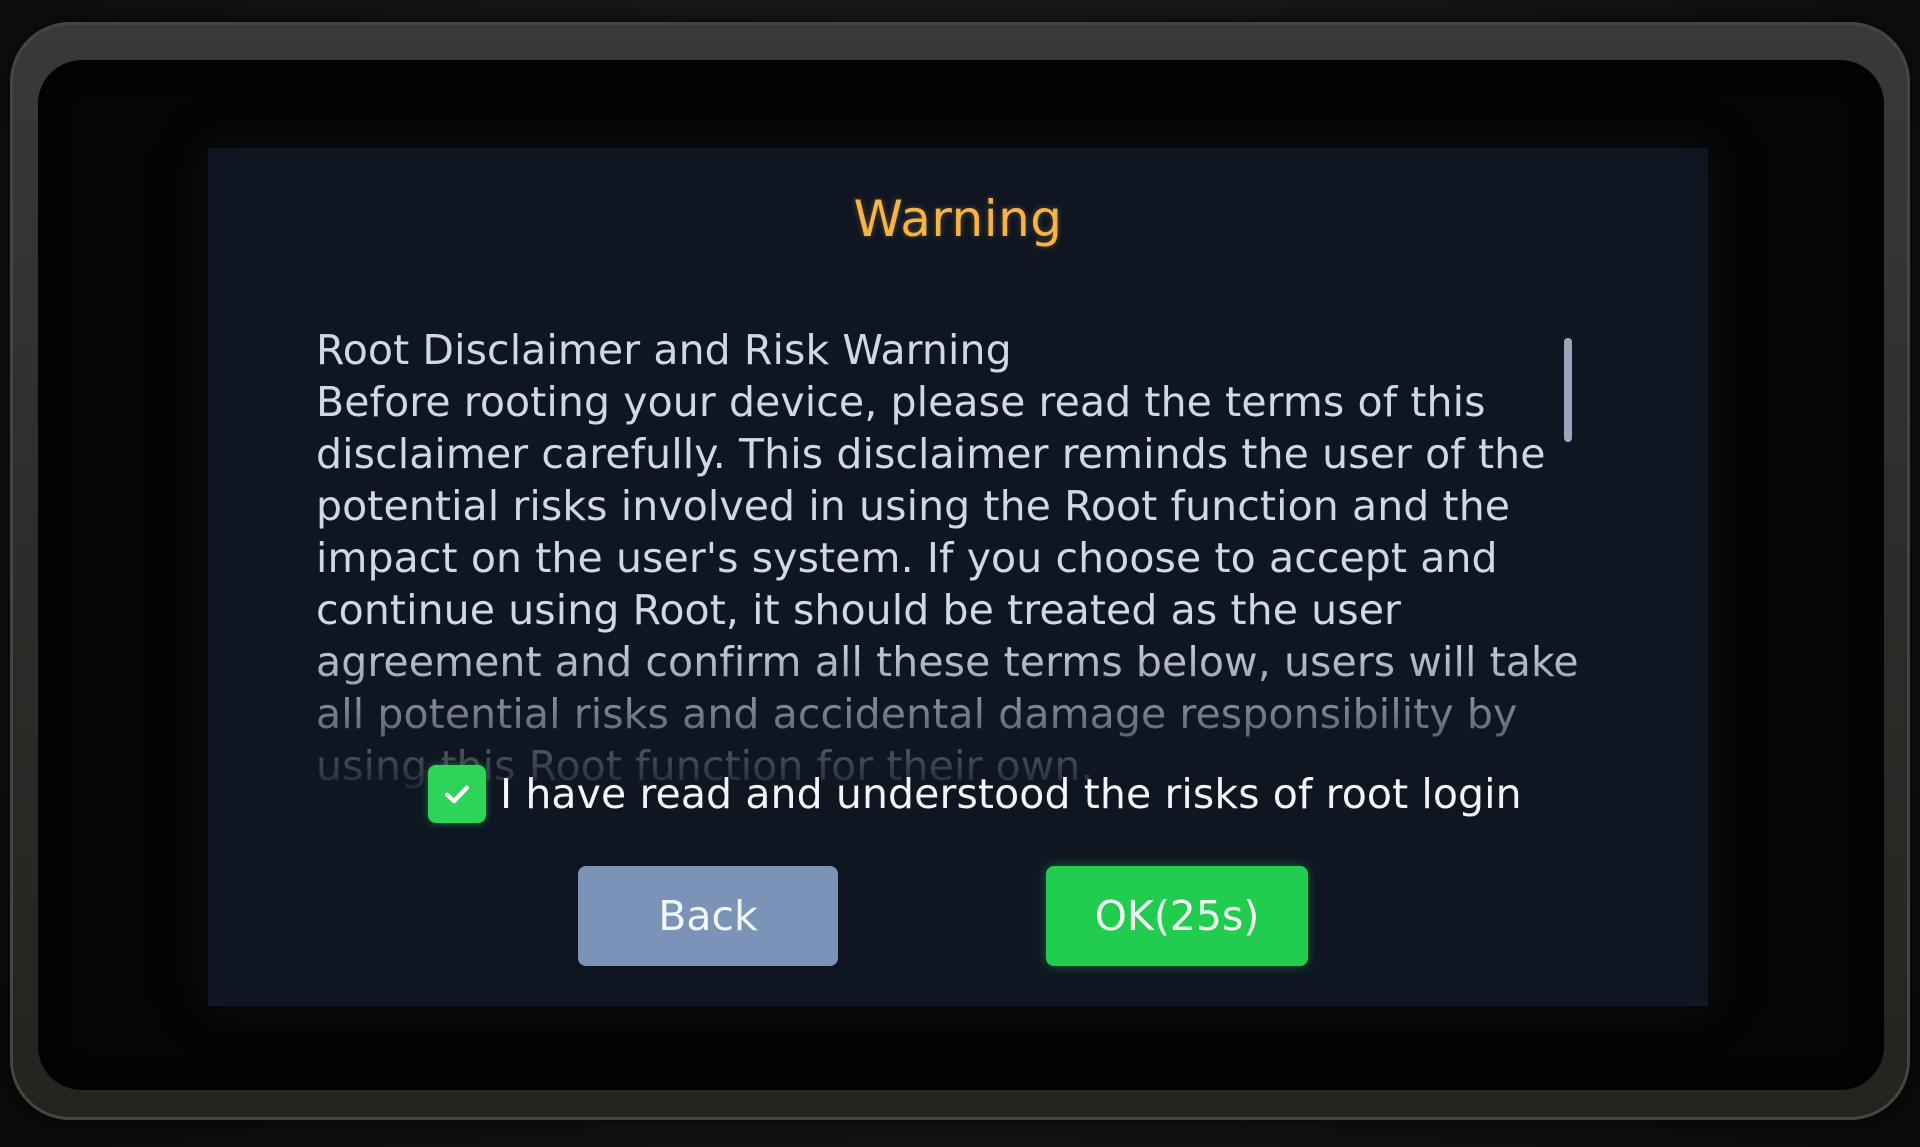 This screenshot has height=1147, width=1920. What do you see at coordinates (708, 916) in the screenshot?
I see `back-button: Back` at bounding box center [708, 916].